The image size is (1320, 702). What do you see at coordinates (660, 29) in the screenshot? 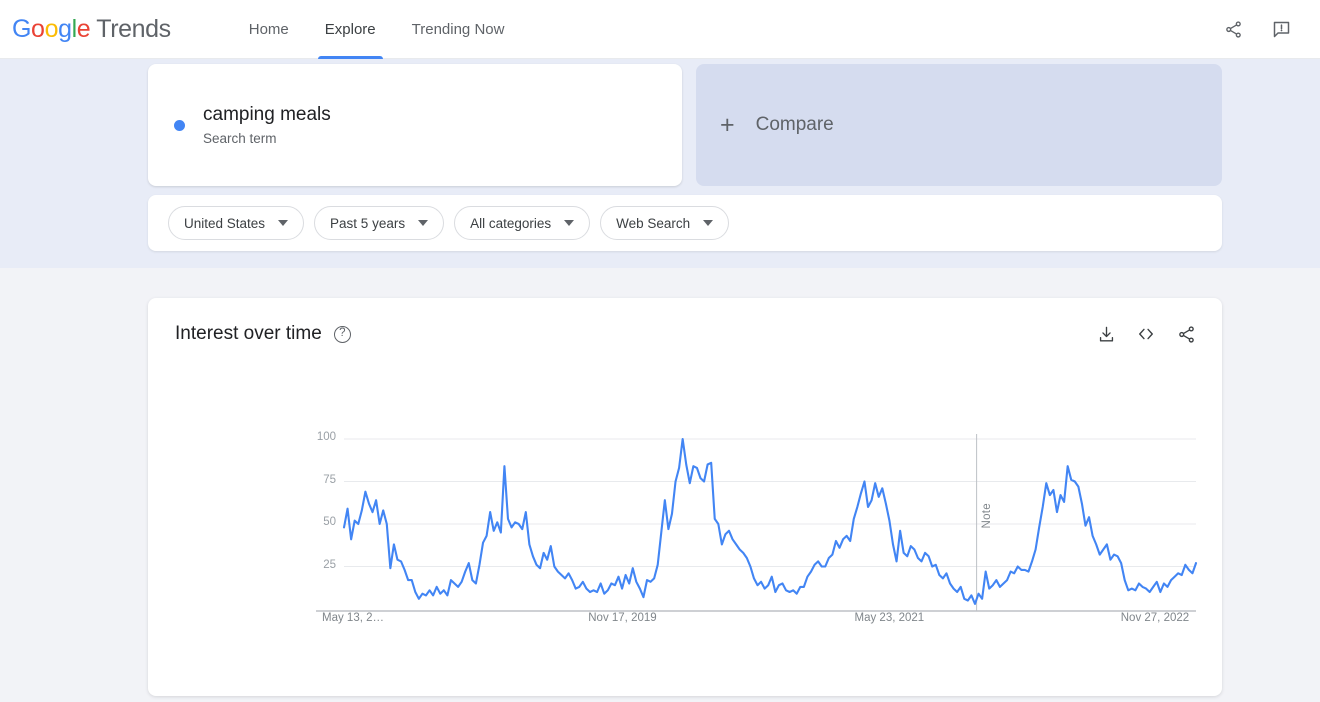
I see `top-navigation-bar: Google Trends Home Explore Trending Now` at bounding box center [660, 29].